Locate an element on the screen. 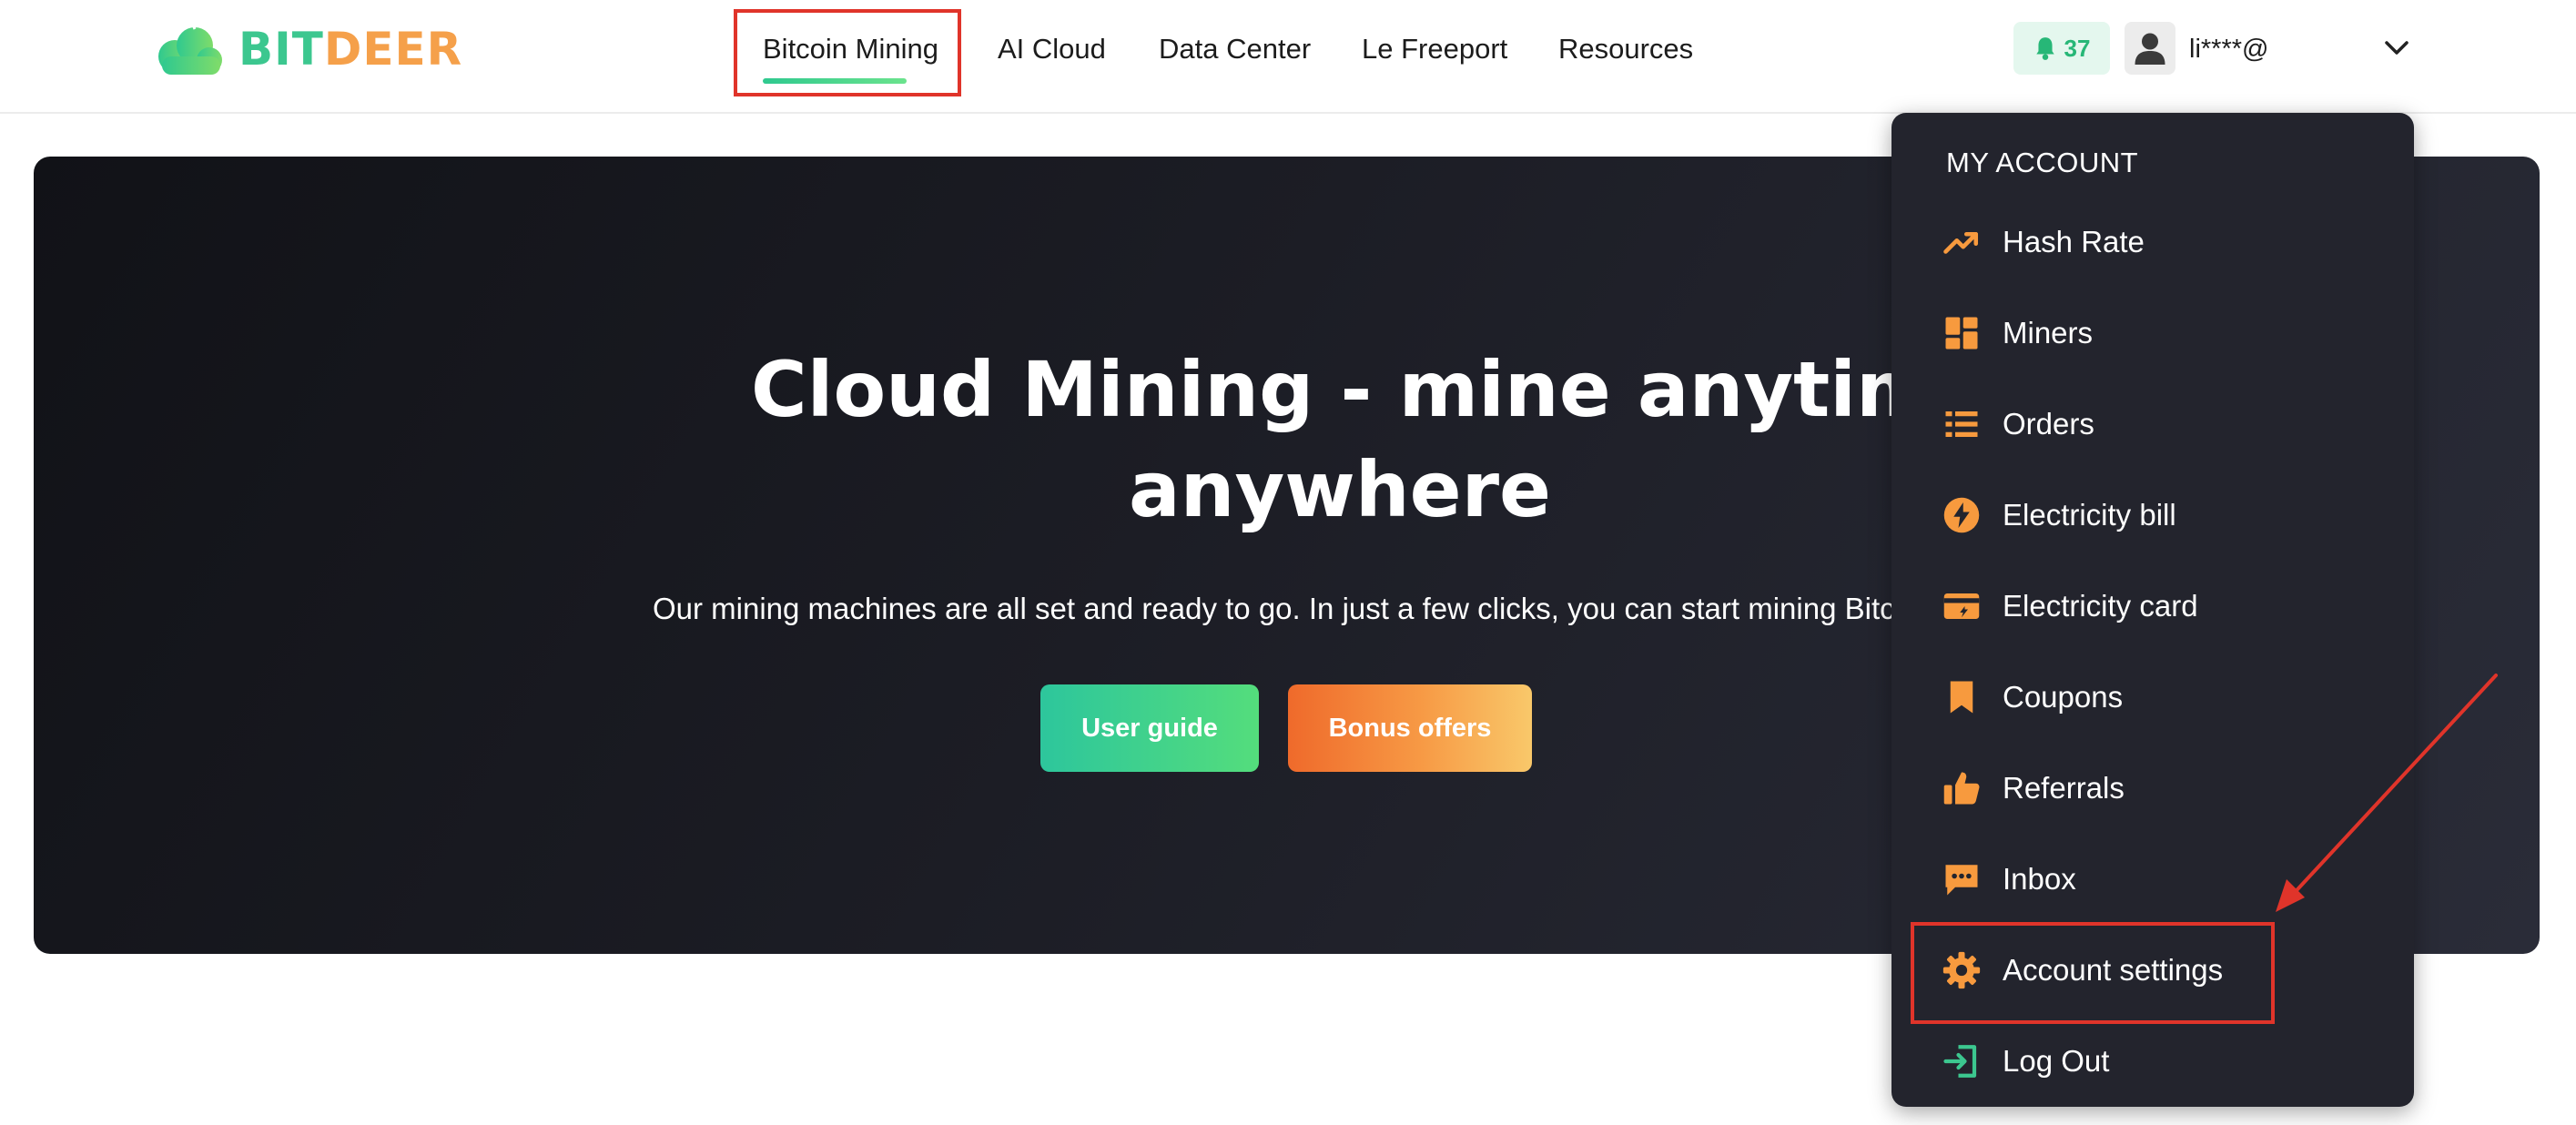 The image size is (2576, 1125). menu-item-electricity-card: Electricity card is located at coordinates (2150, 606).